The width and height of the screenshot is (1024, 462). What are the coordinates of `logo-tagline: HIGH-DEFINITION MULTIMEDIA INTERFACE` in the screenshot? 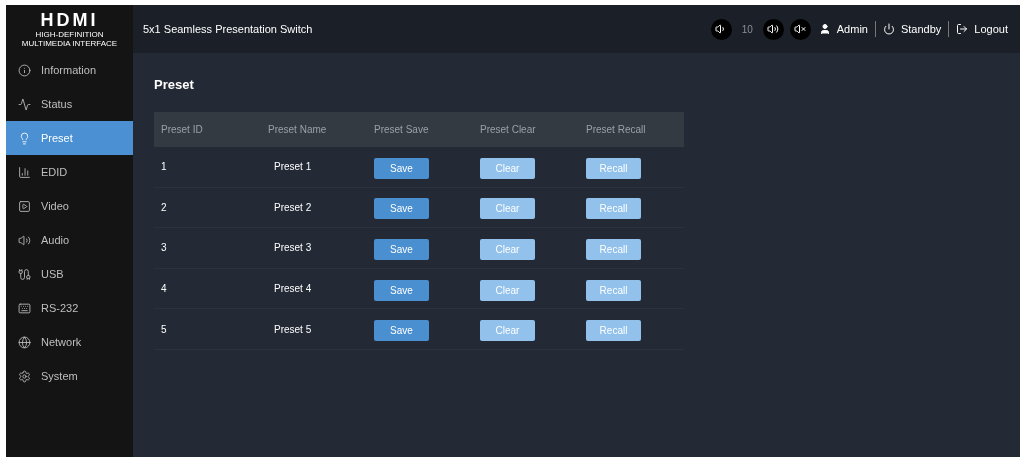 It's located at (69, 38).